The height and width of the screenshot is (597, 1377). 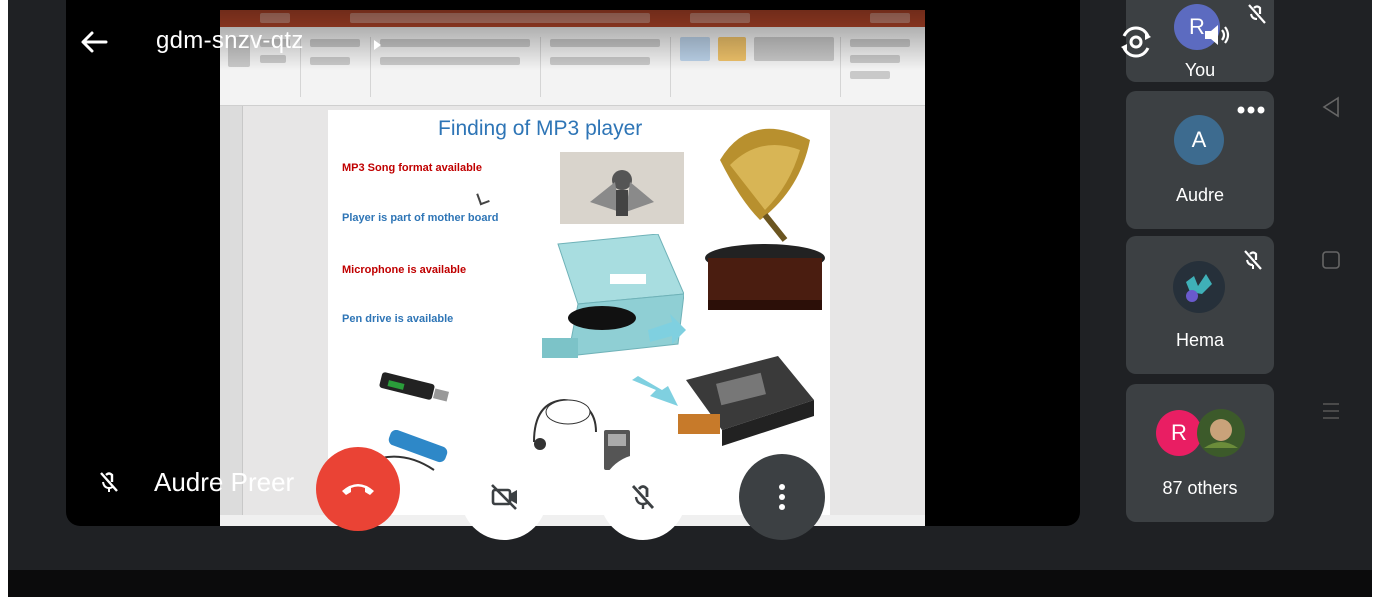 I want to click on end-call-button, so click(x=358, y=489).